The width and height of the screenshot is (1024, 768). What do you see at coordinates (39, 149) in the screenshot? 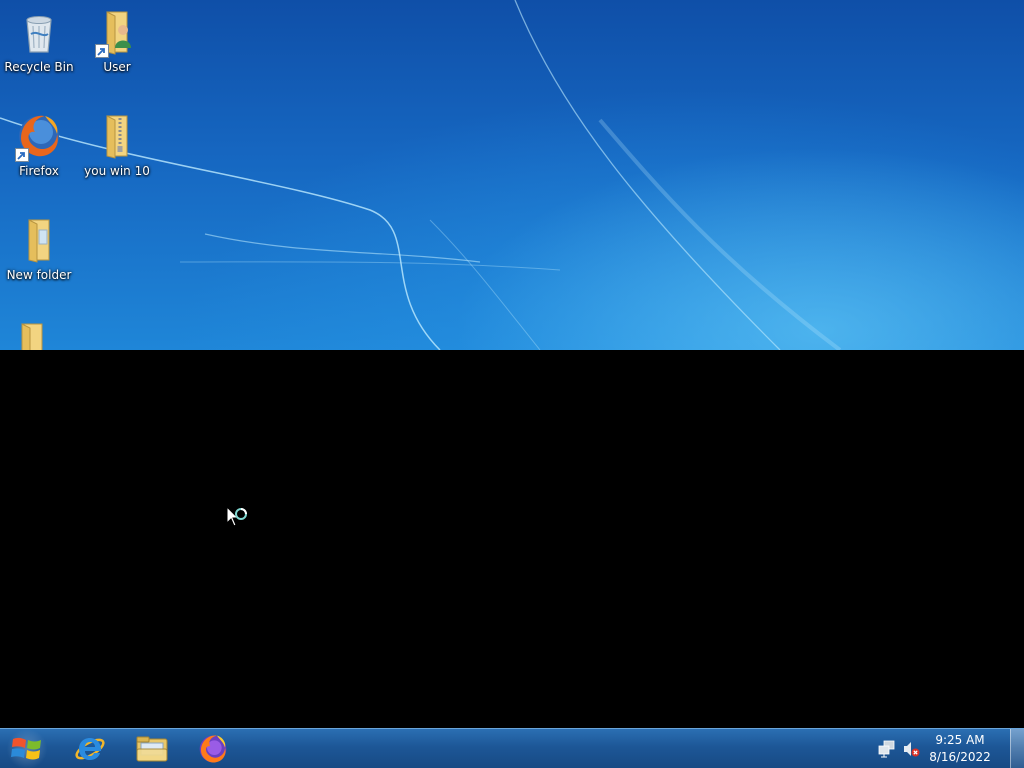
I see `desktop-icon-firefox: Firefox` at bounding box center [39, 149].